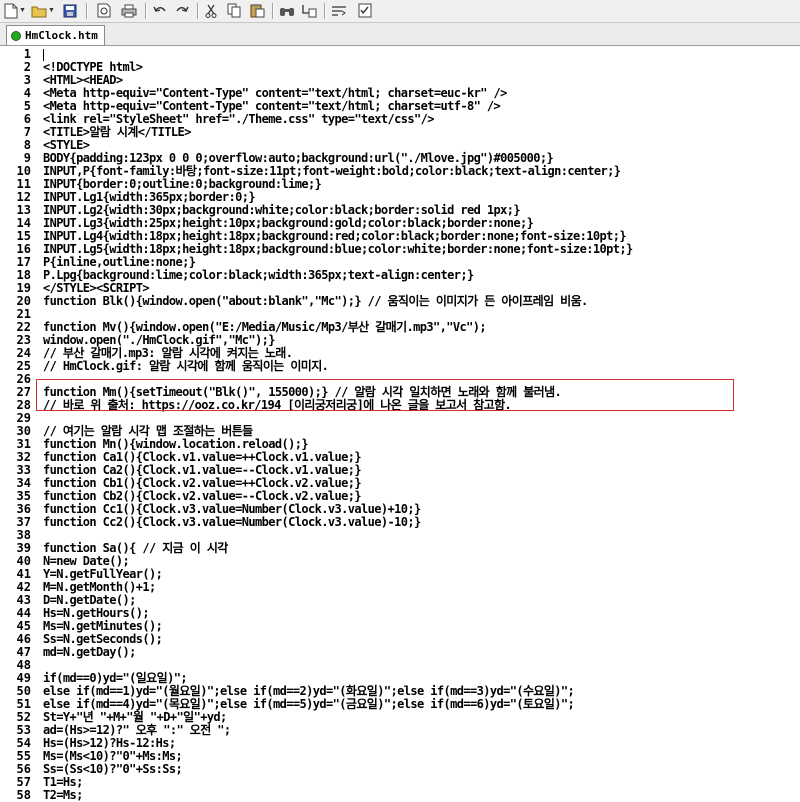 The width and height of the screenshot is (800, 802). I want to click on code-line: T2=Ms;, so click(63, 795).